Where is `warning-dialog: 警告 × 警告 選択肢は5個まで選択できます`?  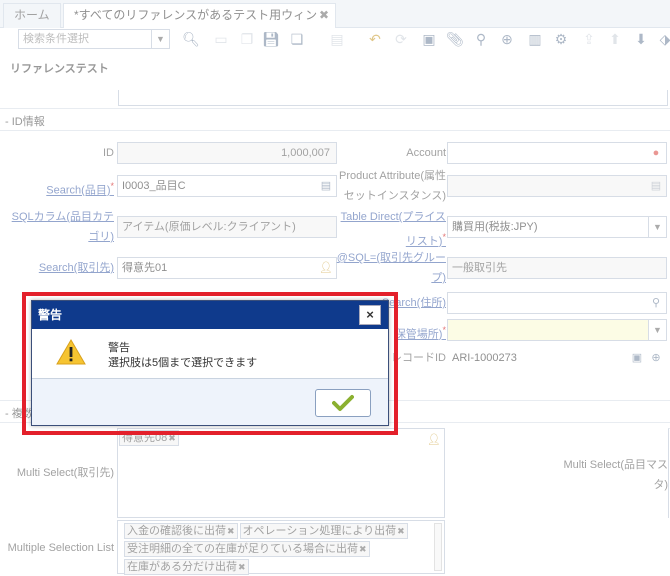 warning-dialog: 警告 × 警告 選択肢は5個まで選択できます is located at coordinates (210, 363).